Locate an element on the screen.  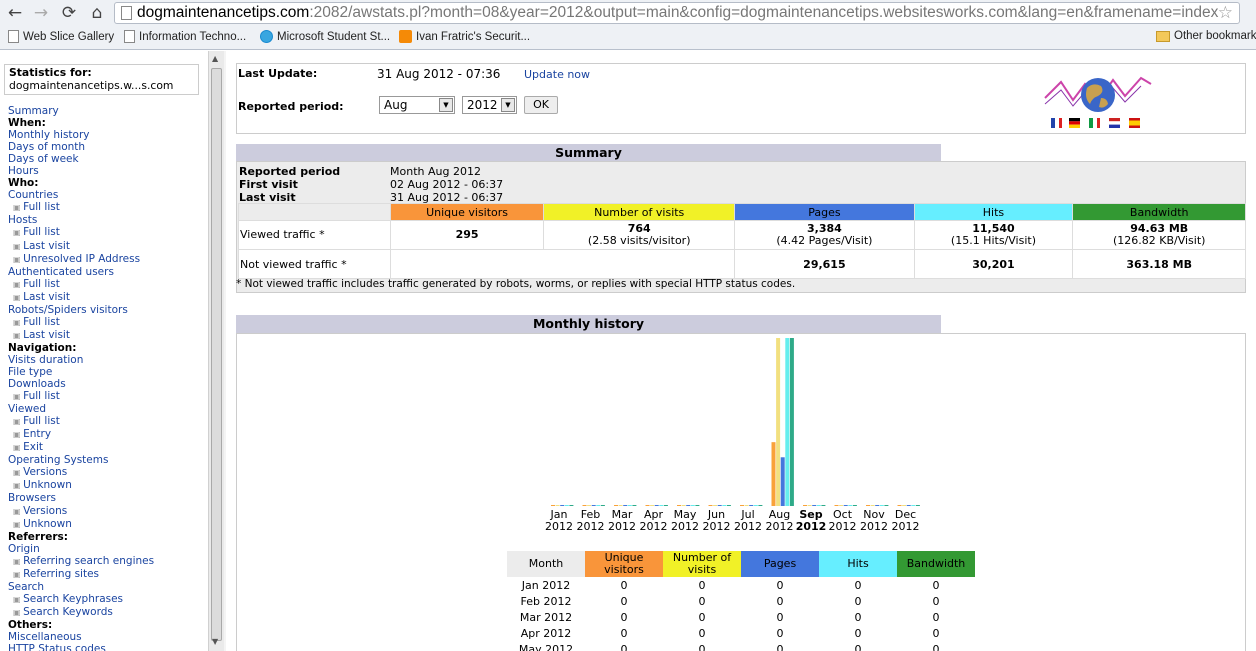
menu-link: Operating Systems is located at coordinates (108, 460).